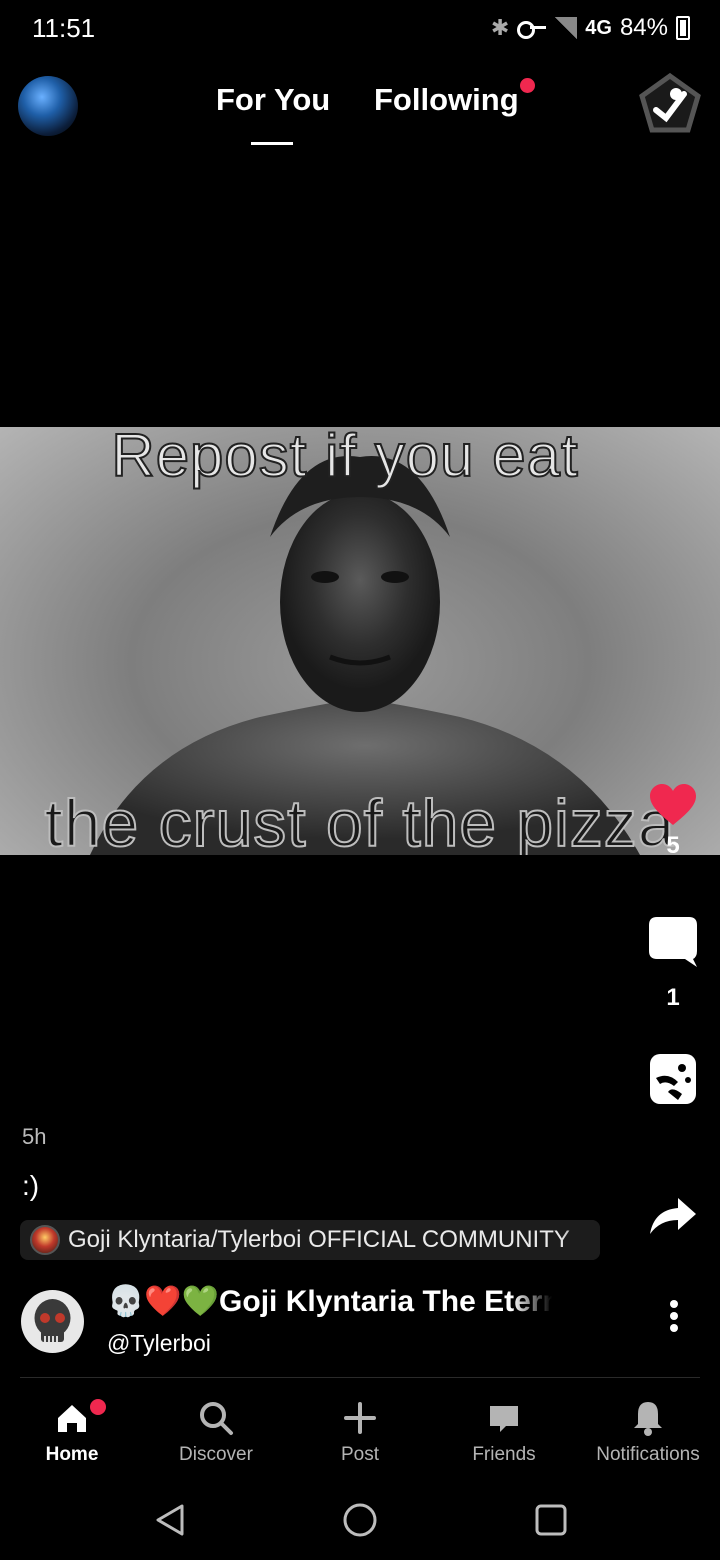  I want to click on more-options-button, so click(674, 1318).